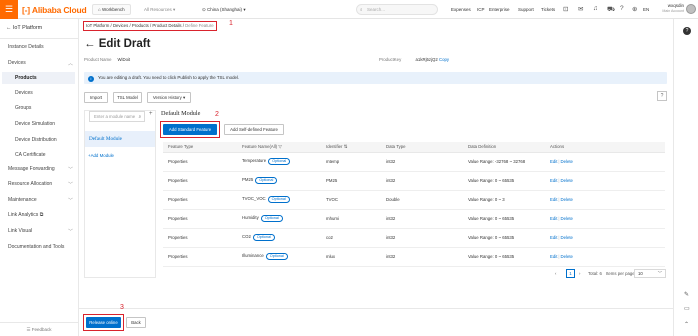 The height and width of the screenshot is (336, 698). Describe the element at coordinates (96, 97) in the screenshot. I see `import-button: Import` at that location.